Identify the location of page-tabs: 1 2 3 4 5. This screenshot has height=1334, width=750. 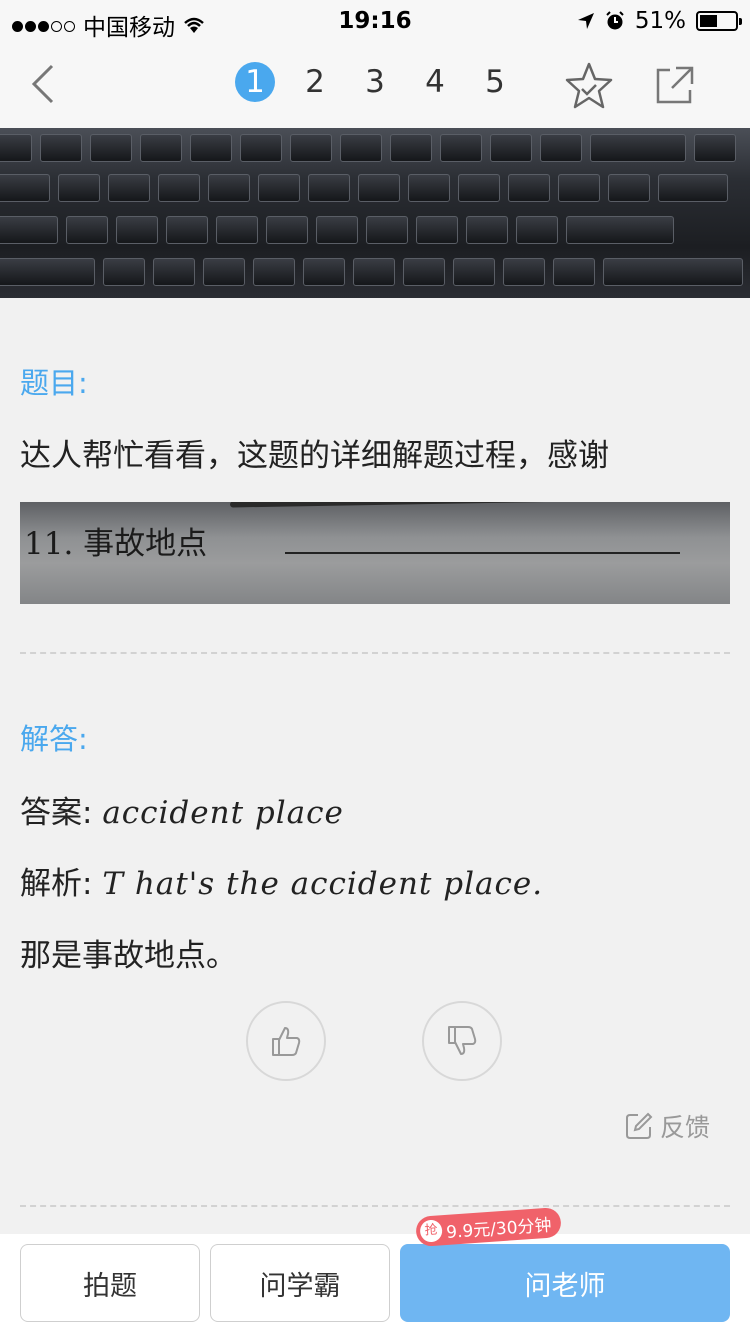
(375, 82).